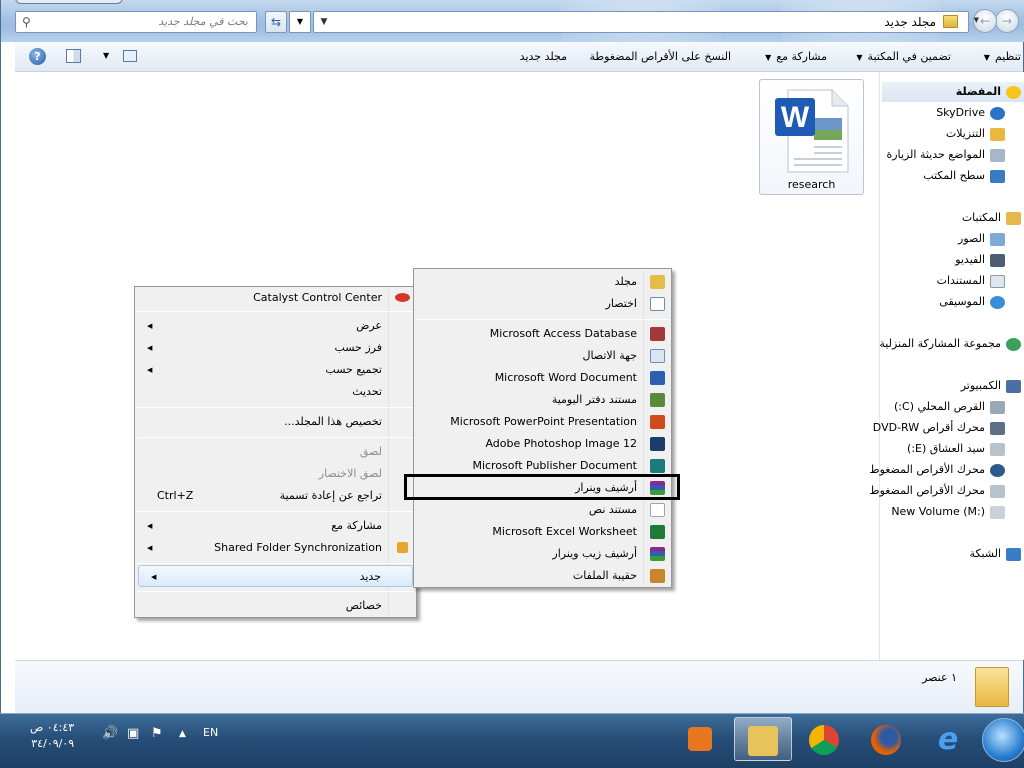 Image resolution: width=1024 pixels, height=768 pixels. Describe the element at coordinates (981, 239) in the screenshot. I see `nav-pictures: الصور` at that location.